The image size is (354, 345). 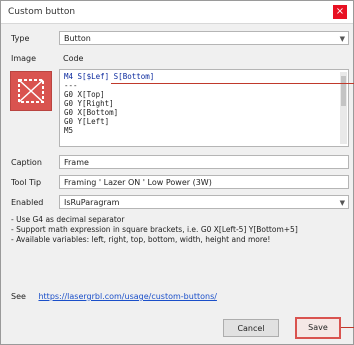 I want to click on type-label: Type, so click(x=20, y=38).